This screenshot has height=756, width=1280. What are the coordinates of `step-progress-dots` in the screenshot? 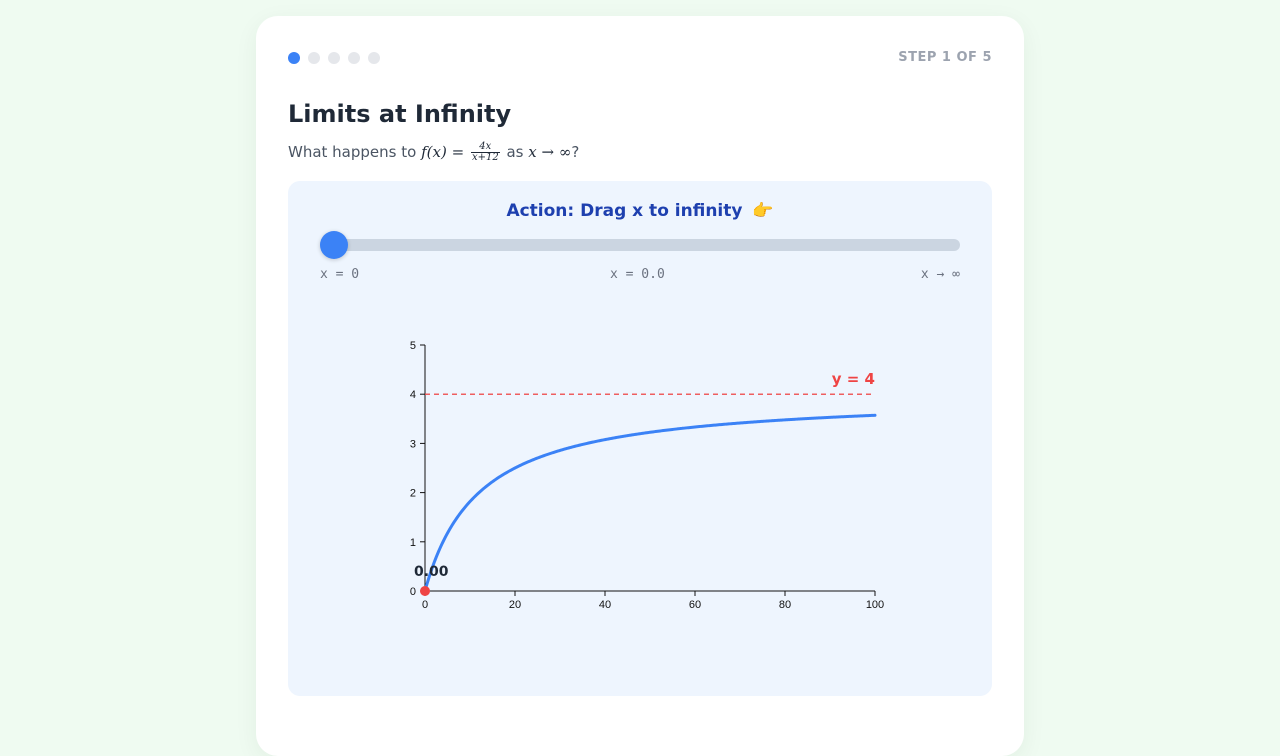 It's located at (334, 58).